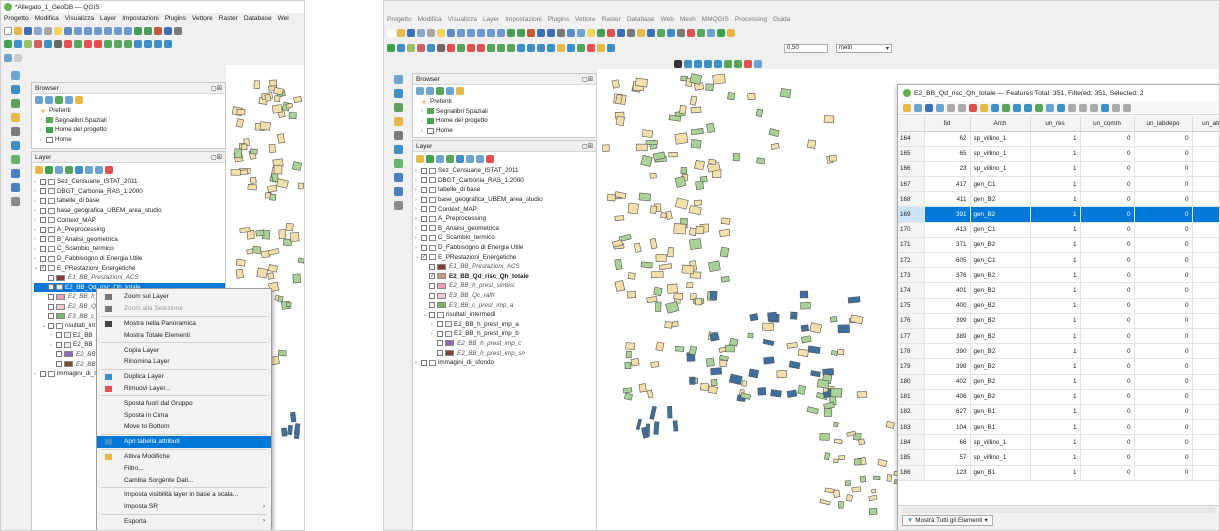 The image size is (1220, 531). I want to click on row-number: 171, so click(911, 245).